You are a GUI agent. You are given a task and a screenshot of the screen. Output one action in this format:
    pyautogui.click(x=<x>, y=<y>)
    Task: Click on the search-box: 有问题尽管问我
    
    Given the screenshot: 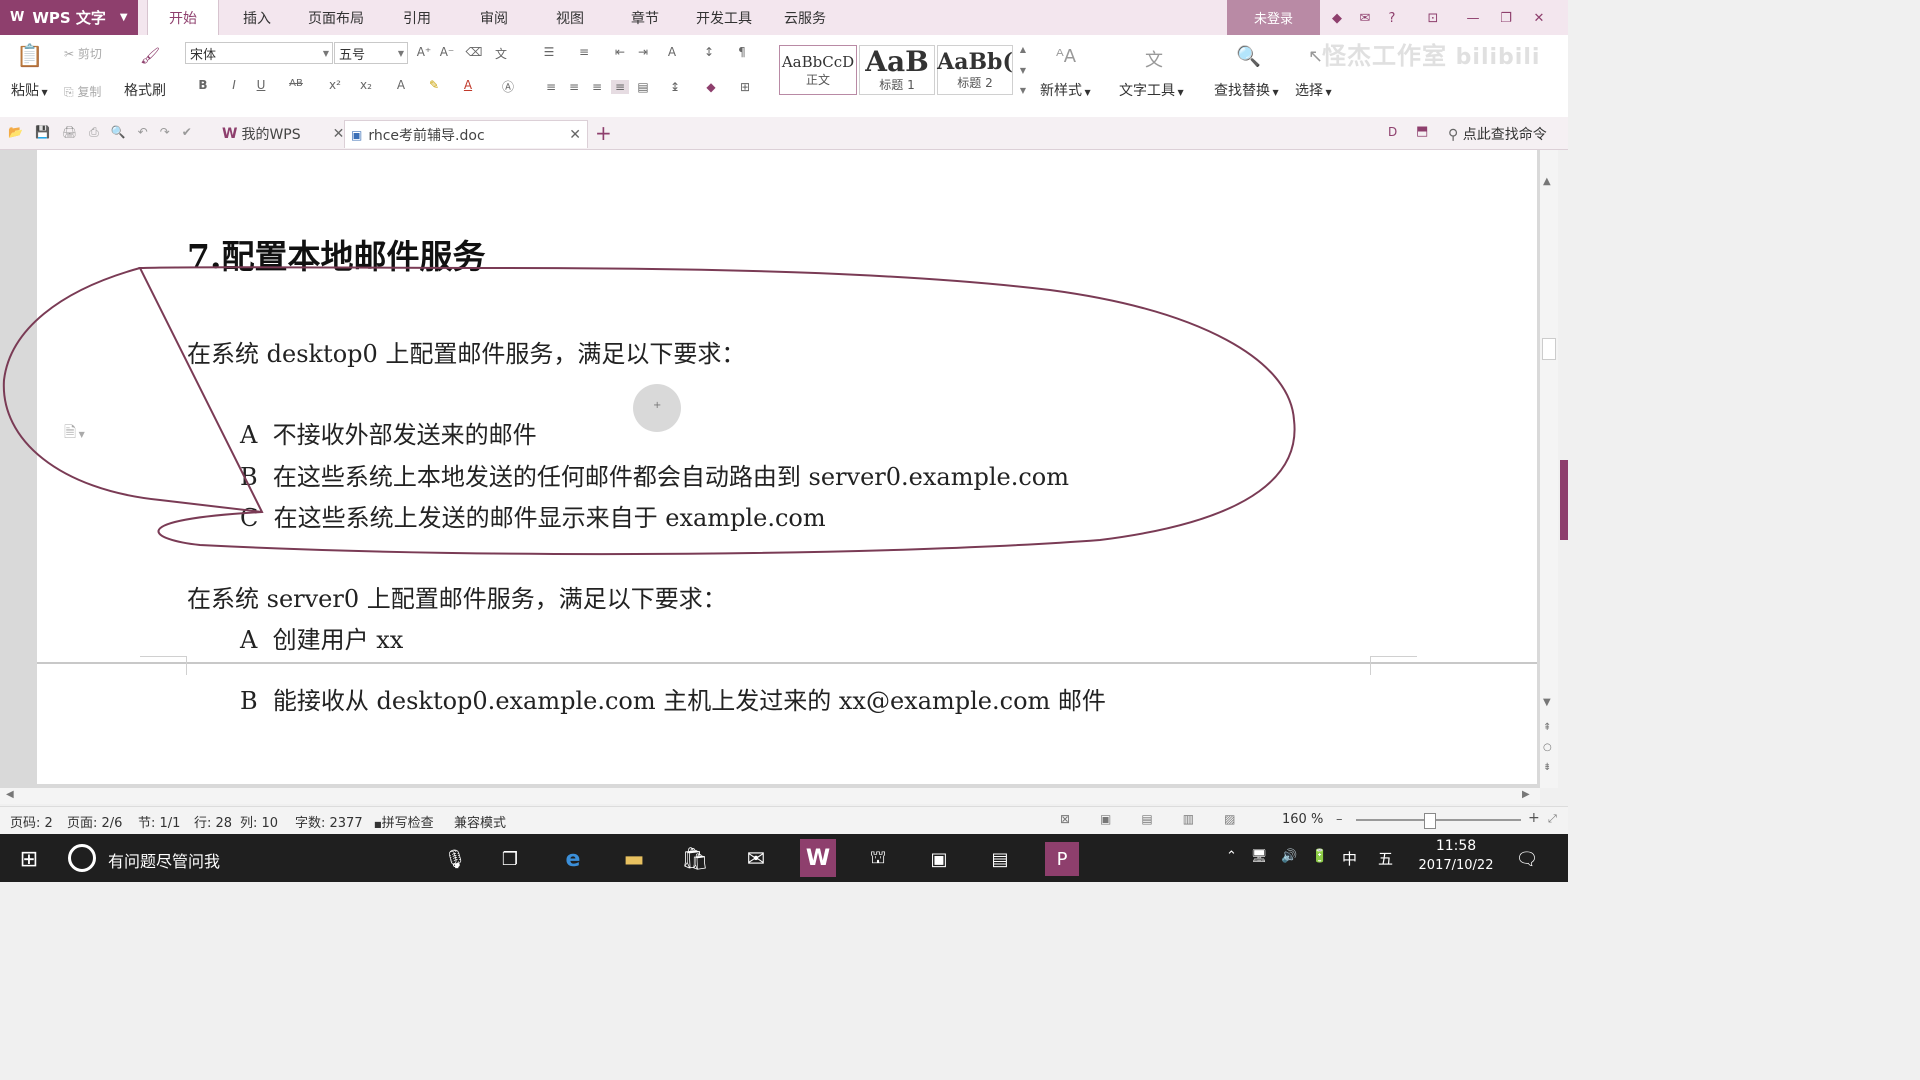 What is the action you would take?
    pyautogui.click(x=164, y=860)
    